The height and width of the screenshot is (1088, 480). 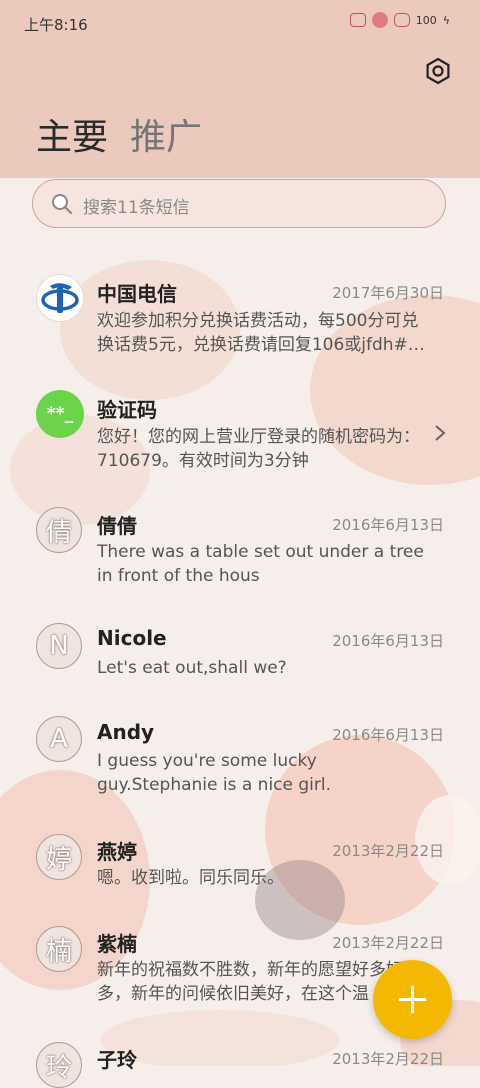 I want to click on contact-name: 倩倩, so click(x=117, y=526).